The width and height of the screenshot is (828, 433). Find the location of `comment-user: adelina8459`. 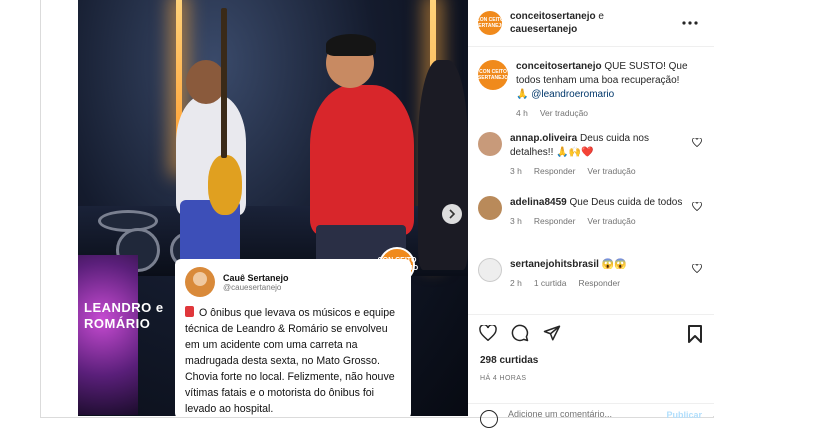

comment-user: adelina8459 is located at coordinates (538, 202).